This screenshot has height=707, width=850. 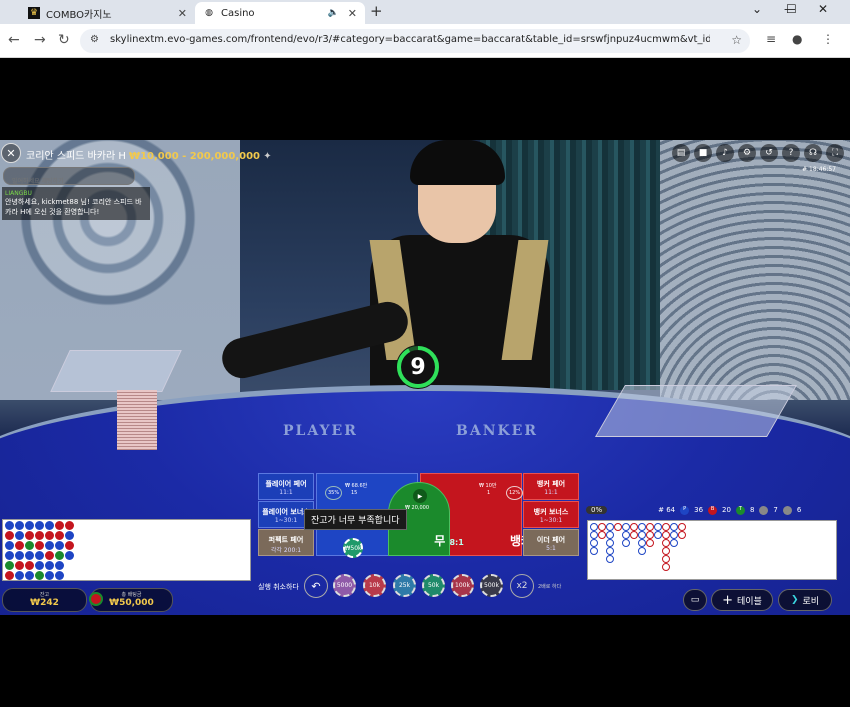 I want to click on timer-value: 9, so click(x=418, y=367).